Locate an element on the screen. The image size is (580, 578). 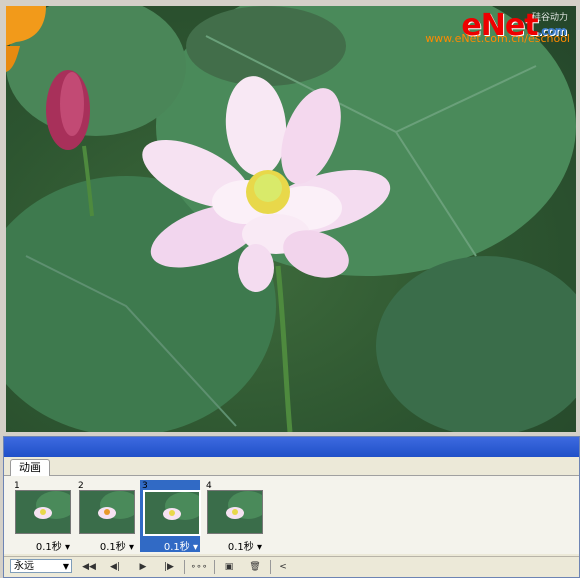
tween-icon: ∘∘∘ is located at coordinates (199, 567).